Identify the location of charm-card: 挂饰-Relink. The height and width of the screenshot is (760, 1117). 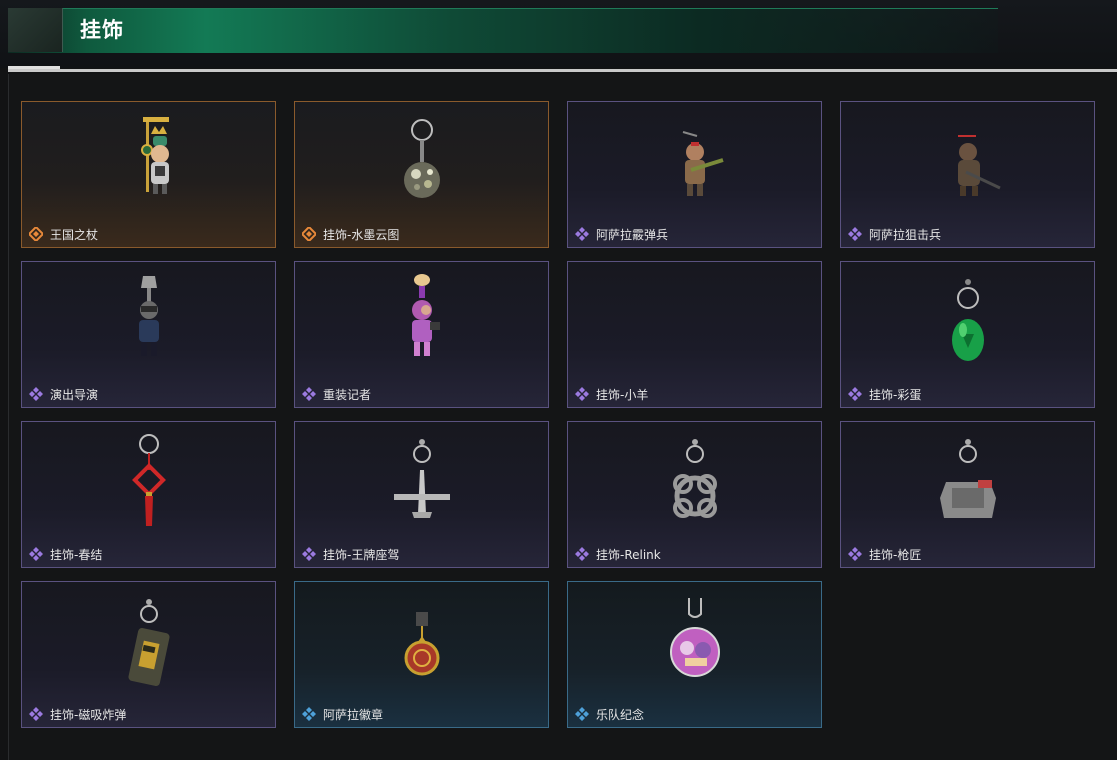
(694, 494).